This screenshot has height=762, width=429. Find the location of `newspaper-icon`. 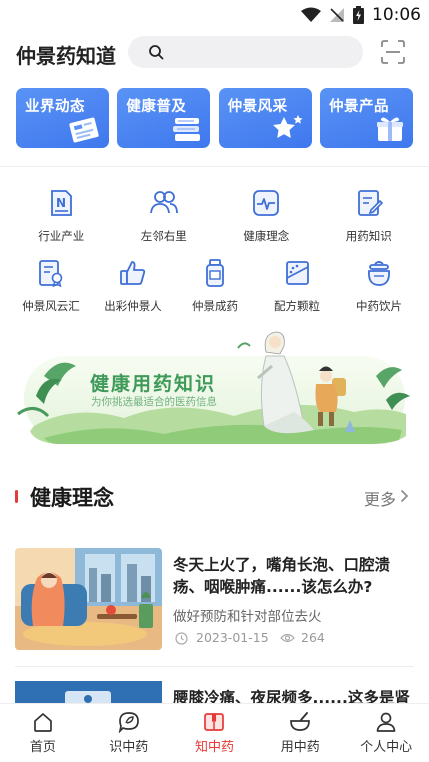

newspaper-icon is located at coordinates (84, 130).